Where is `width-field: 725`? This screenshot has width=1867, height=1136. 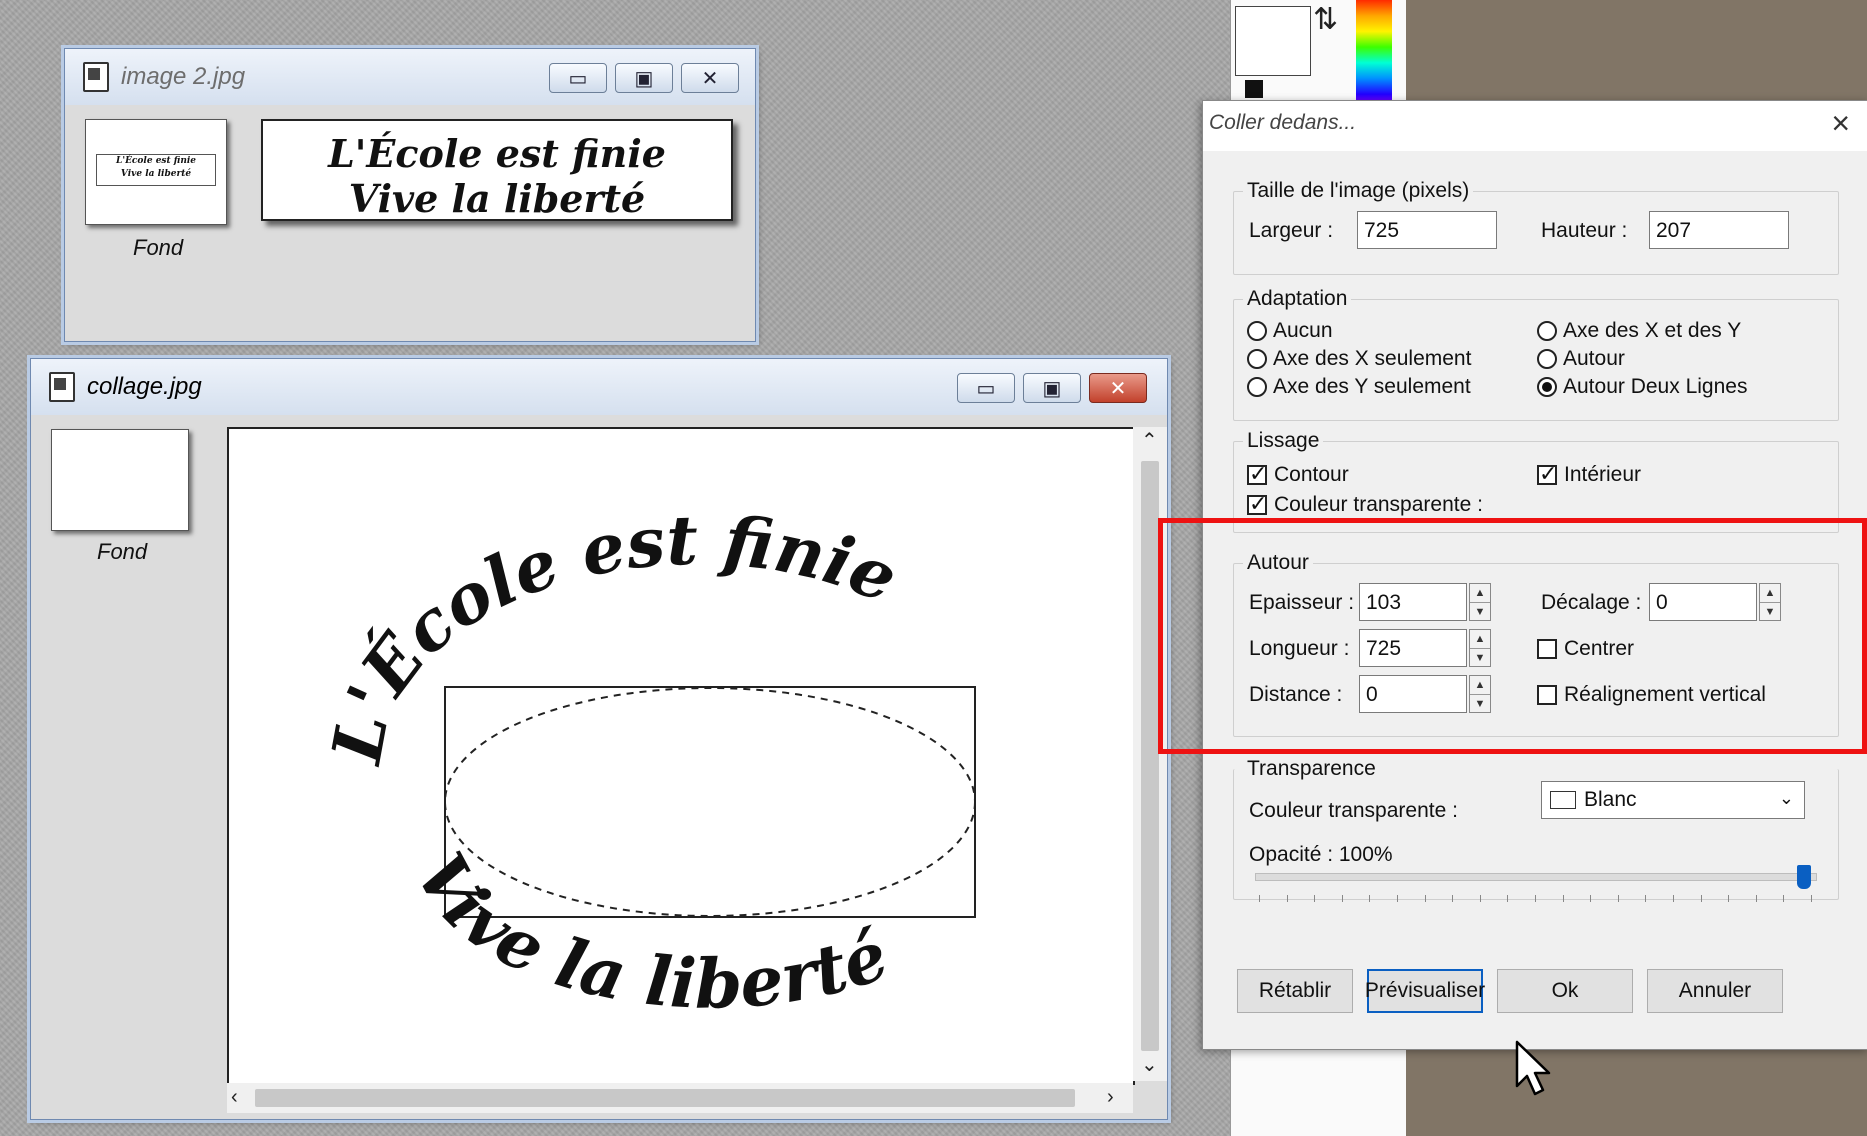 width-field: 725 is located at coordinates (1427, 230).